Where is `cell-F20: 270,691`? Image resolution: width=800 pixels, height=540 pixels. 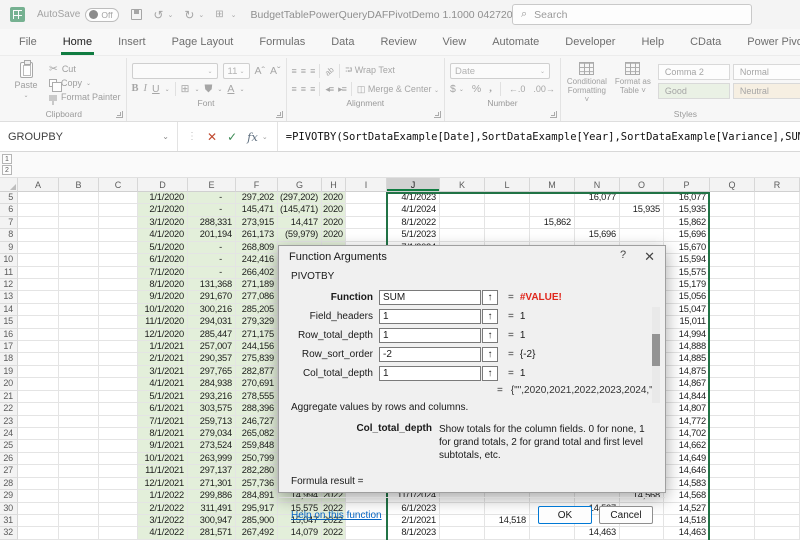 cell-F20: 270,691 is located at coordinates (257, 384).